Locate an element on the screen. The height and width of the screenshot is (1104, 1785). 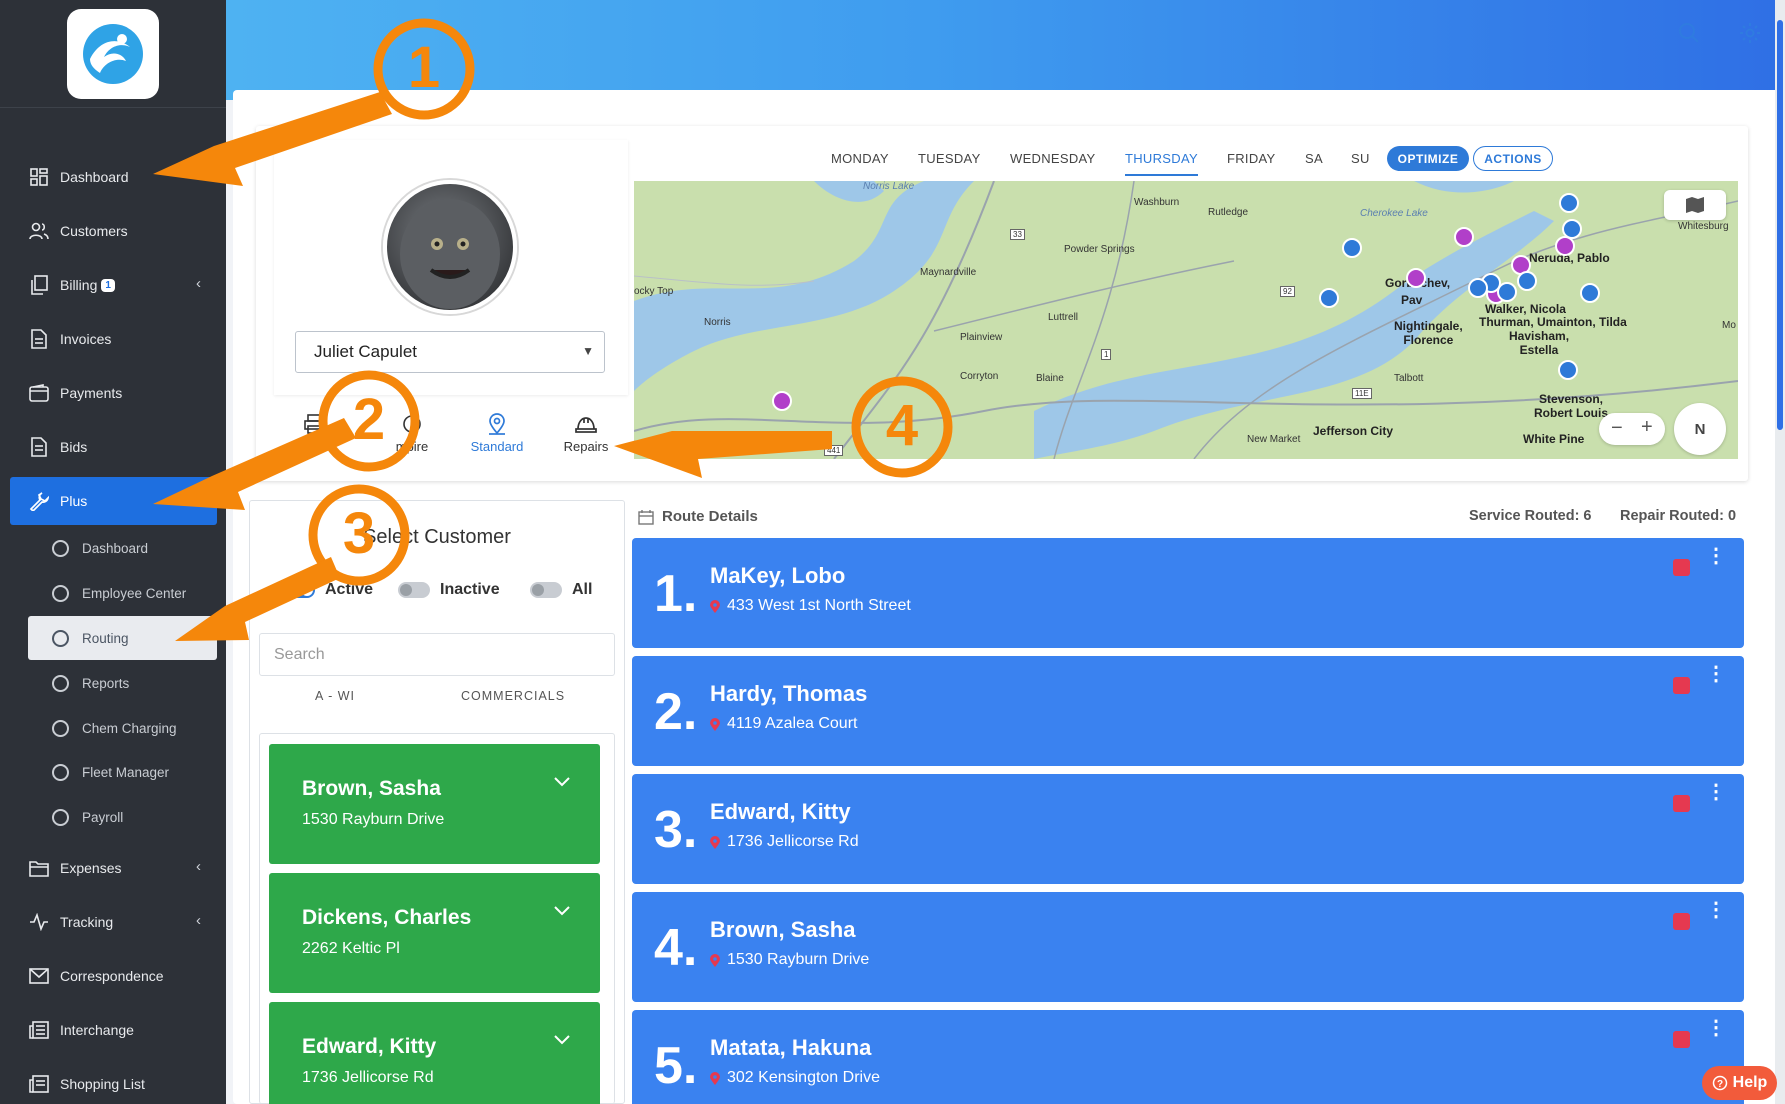
mode-standard: Standard is located at coordinates (497, 433).